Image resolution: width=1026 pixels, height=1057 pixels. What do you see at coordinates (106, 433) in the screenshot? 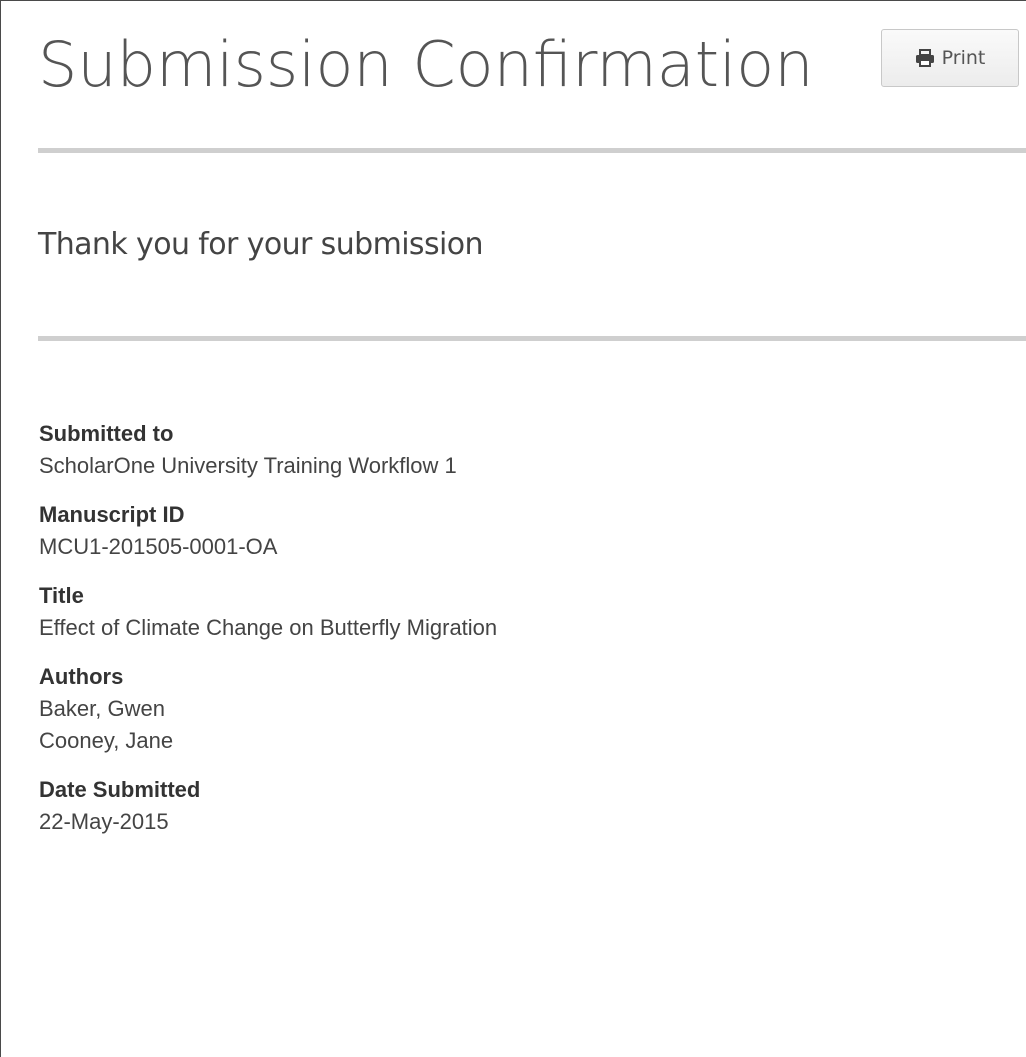
I see `submitted-to-label: Submitted to` at bounding box center [106, 433].